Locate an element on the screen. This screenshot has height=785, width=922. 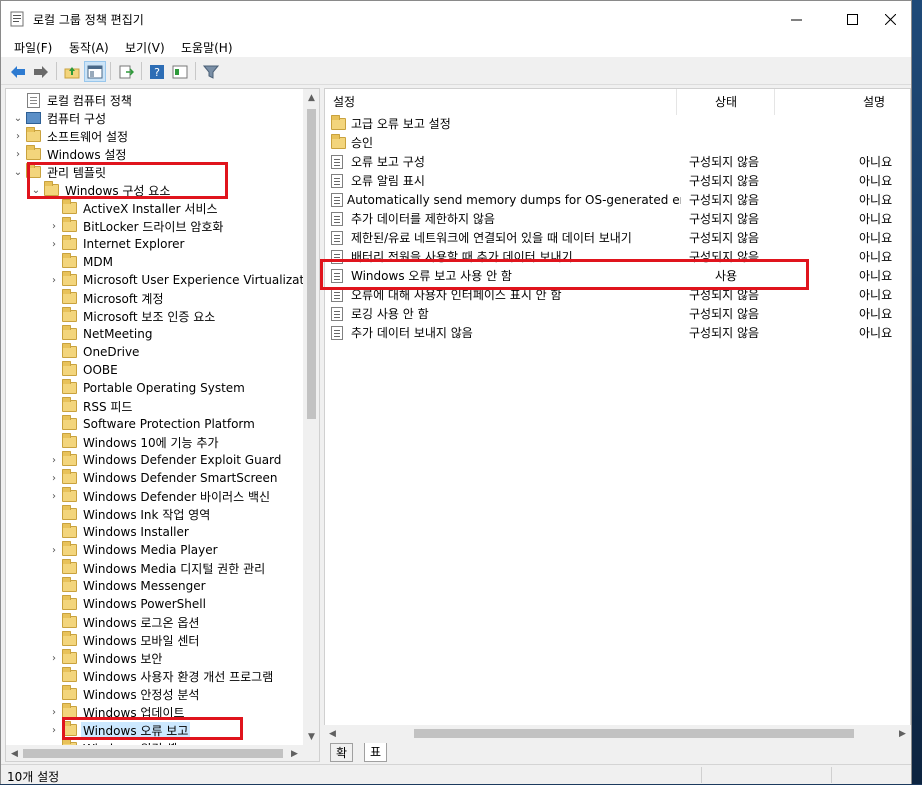
tree-item-label: Windows Media 디지털 권한 관리 is located at coordinates (174, 568).